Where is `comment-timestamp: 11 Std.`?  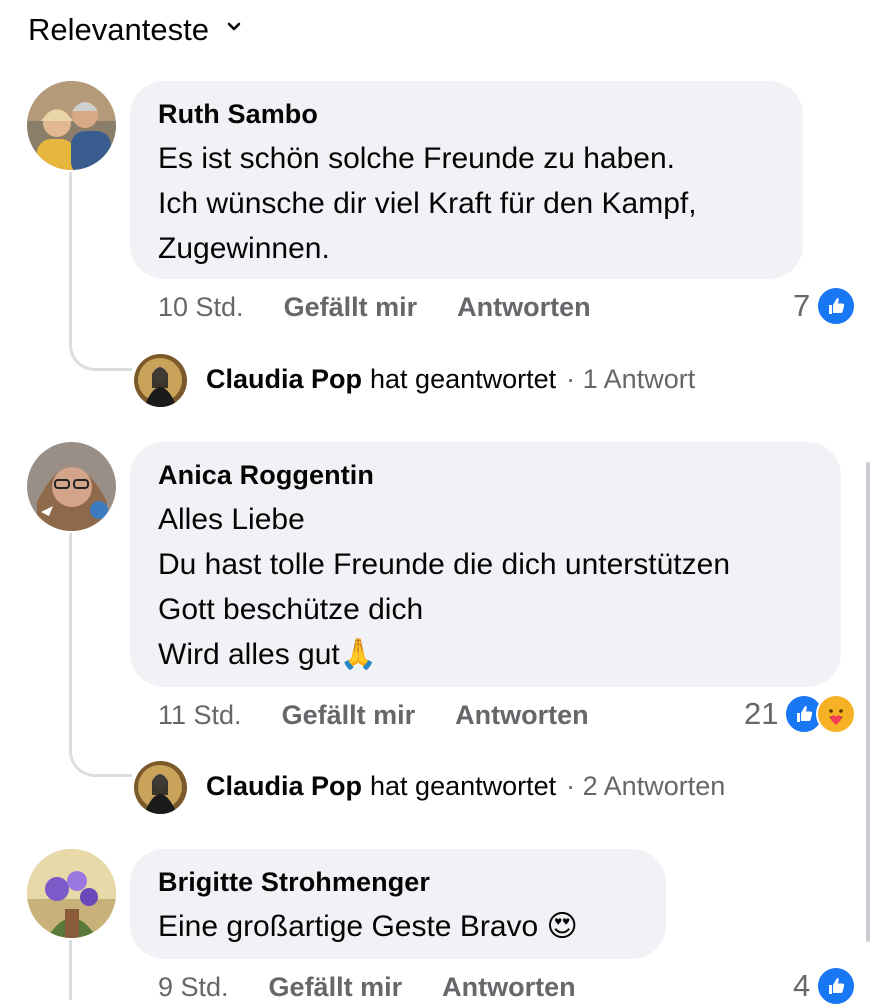
comment-timestamp: 11 Std. is located at coordinates (200, 715).